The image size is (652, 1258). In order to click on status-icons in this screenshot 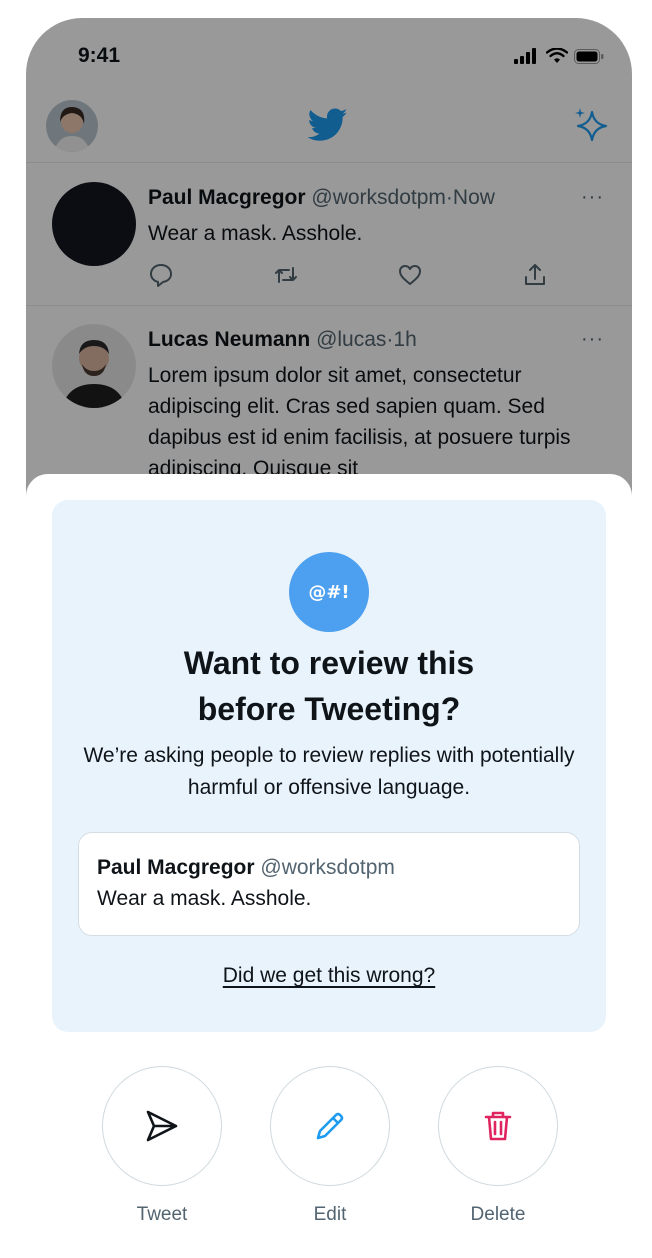, I will do `click(559, 56)`.